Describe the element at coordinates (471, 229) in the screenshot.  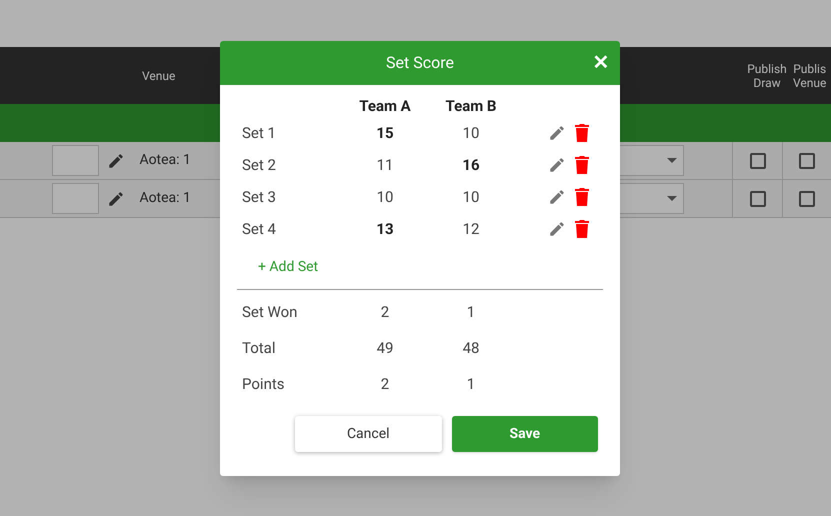
I see `score-cell-text: 12` at that location.